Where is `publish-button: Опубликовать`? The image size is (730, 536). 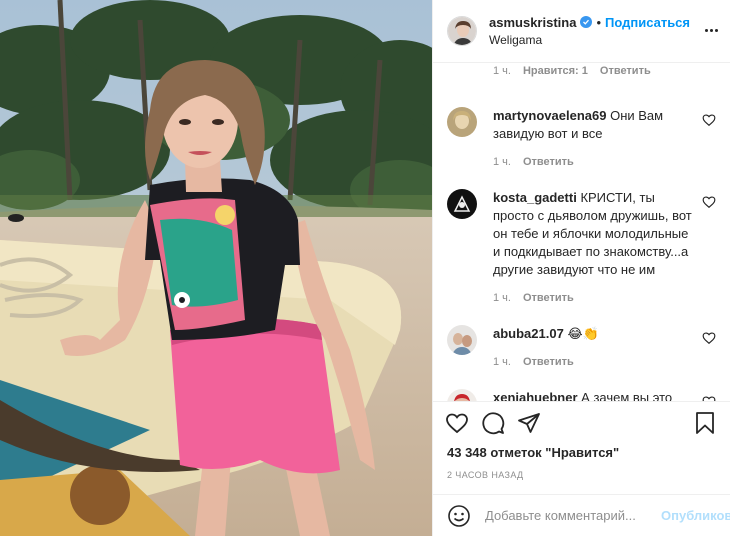 publish-button: Опубликовать is located at coordinates (695, 515).